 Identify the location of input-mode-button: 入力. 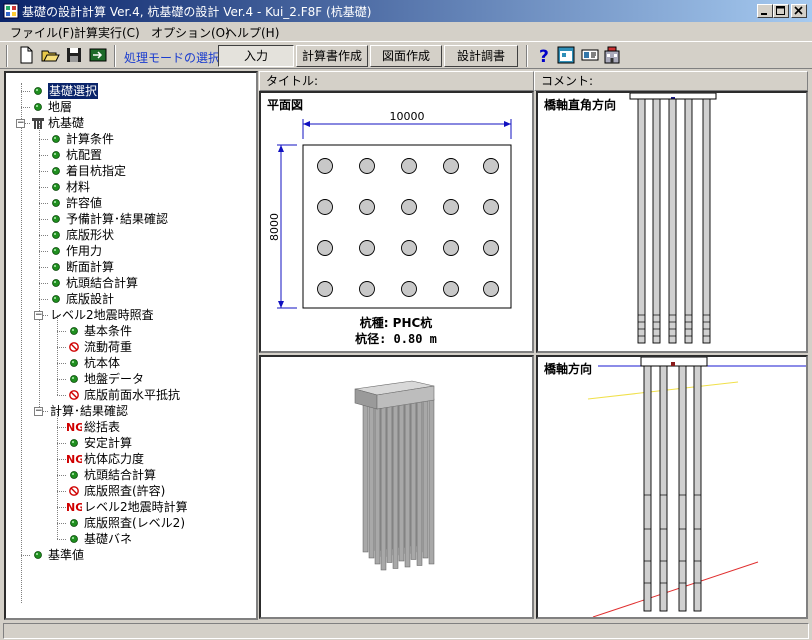
(256, 56).